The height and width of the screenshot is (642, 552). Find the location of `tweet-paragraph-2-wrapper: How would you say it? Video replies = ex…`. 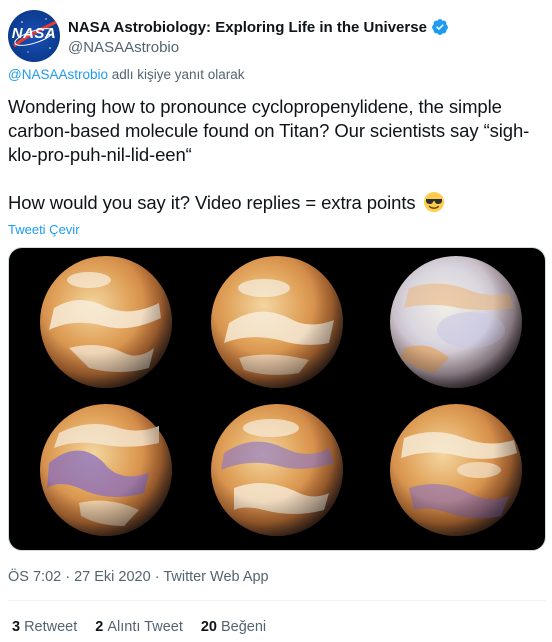

tweet-paragraph-2-wrapper: How would you say it? Video replies = ex… is located at coordinates (277, 203).